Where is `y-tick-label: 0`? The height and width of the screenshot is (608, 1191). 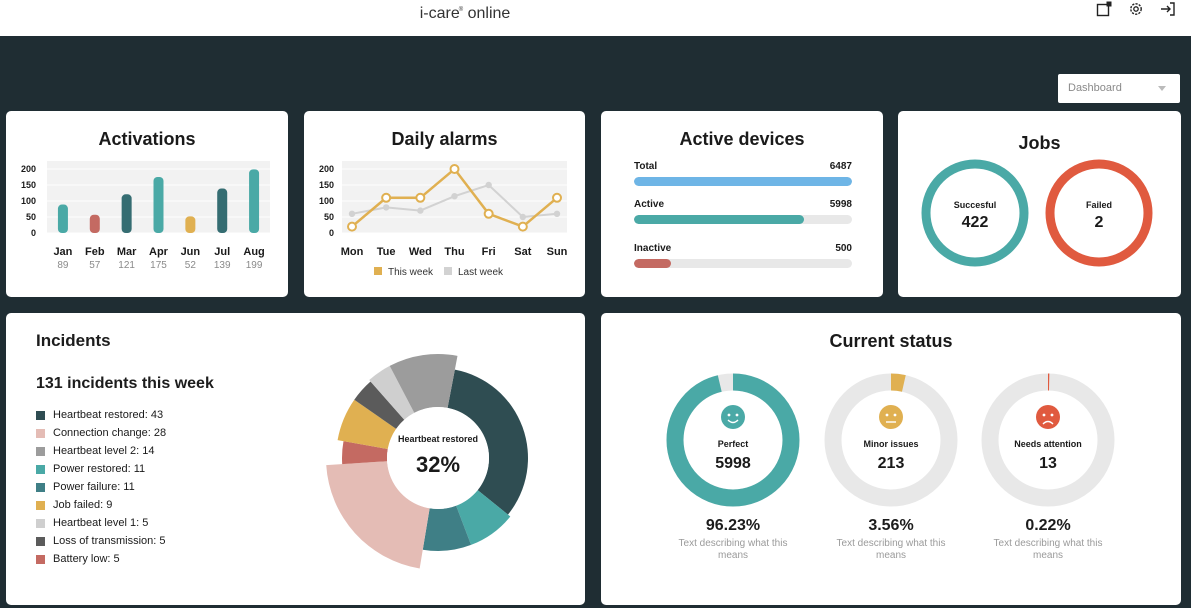
y-tick-label: 0 is located at coordinates (331, 233).